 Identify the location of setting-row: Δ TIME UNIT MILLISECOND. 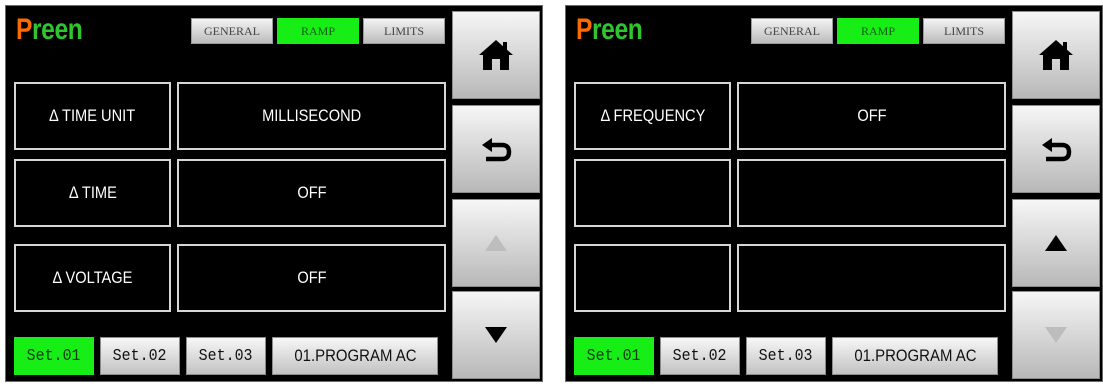
(230, 116).